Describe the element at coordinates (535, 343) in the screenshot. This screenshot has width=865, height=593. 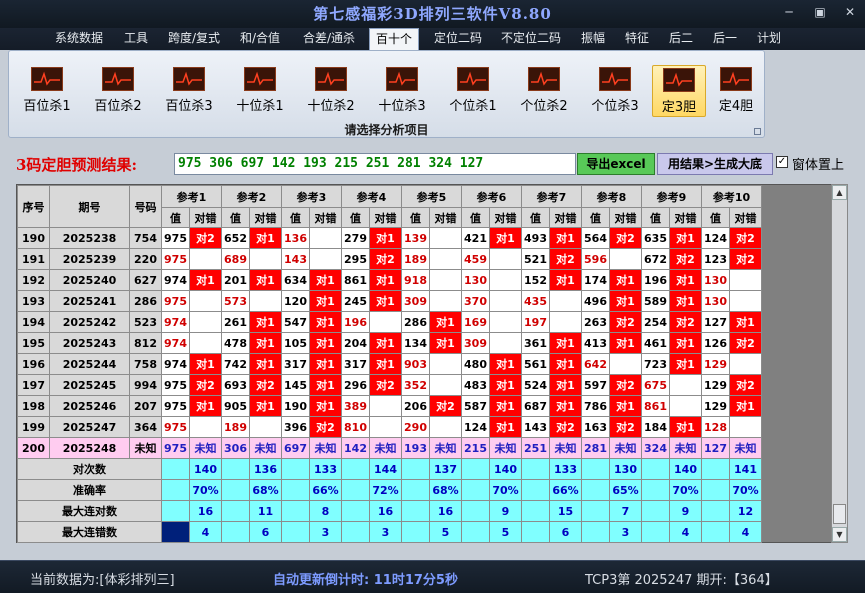
I see `ref-value: 361` at that location.